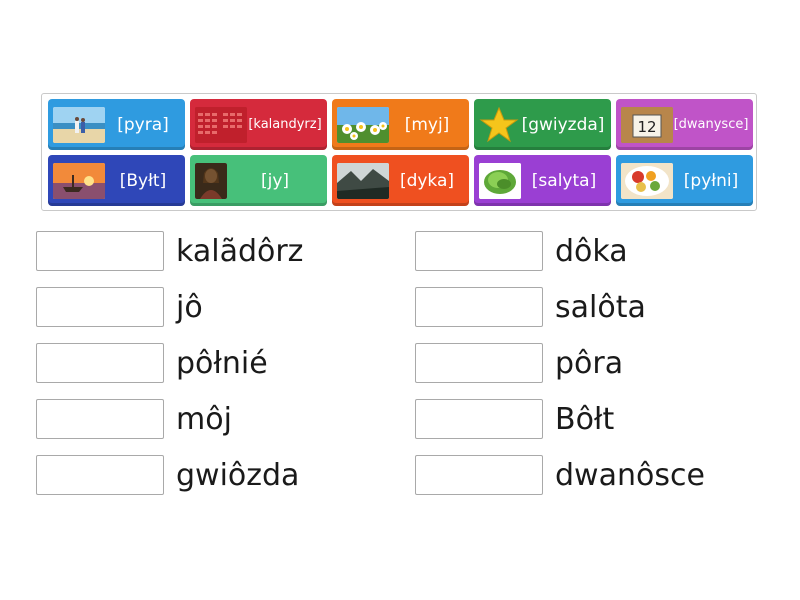  I want to click on tile-pylni: [pyłni], so click(684, 180).